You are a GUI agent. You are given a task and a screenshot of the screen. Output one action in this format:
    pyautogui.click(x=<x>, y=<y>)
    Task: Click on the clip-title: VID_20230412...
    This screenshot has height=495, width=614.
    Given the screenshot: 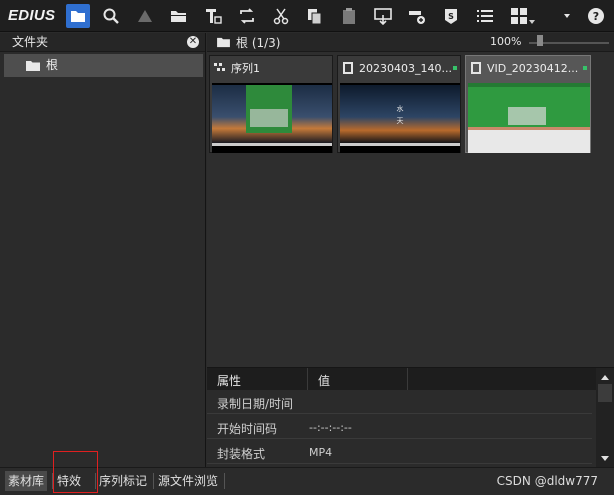 What is the action you would take?
    pyautogui.click(x=533, y=68)
    